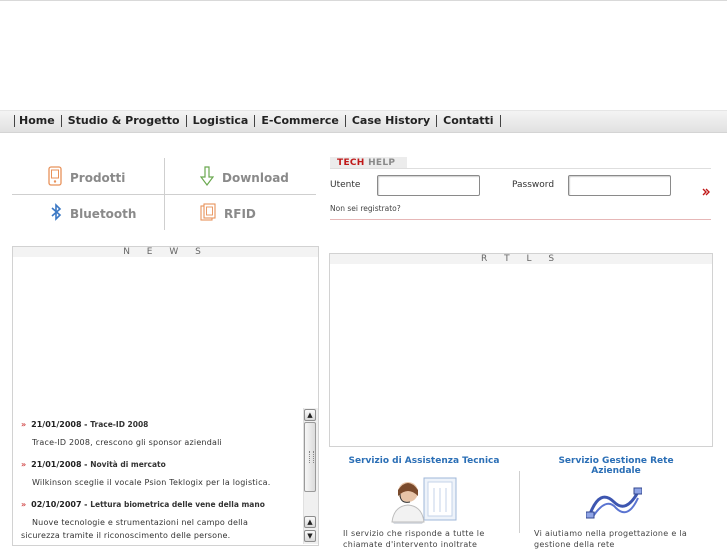 Image resolution: width=727 pixels, height=550 pixels. What do you see at coordinates (533, 185) in the screenshot?
I see `password-label: Password` at bounding box center [533, 185].